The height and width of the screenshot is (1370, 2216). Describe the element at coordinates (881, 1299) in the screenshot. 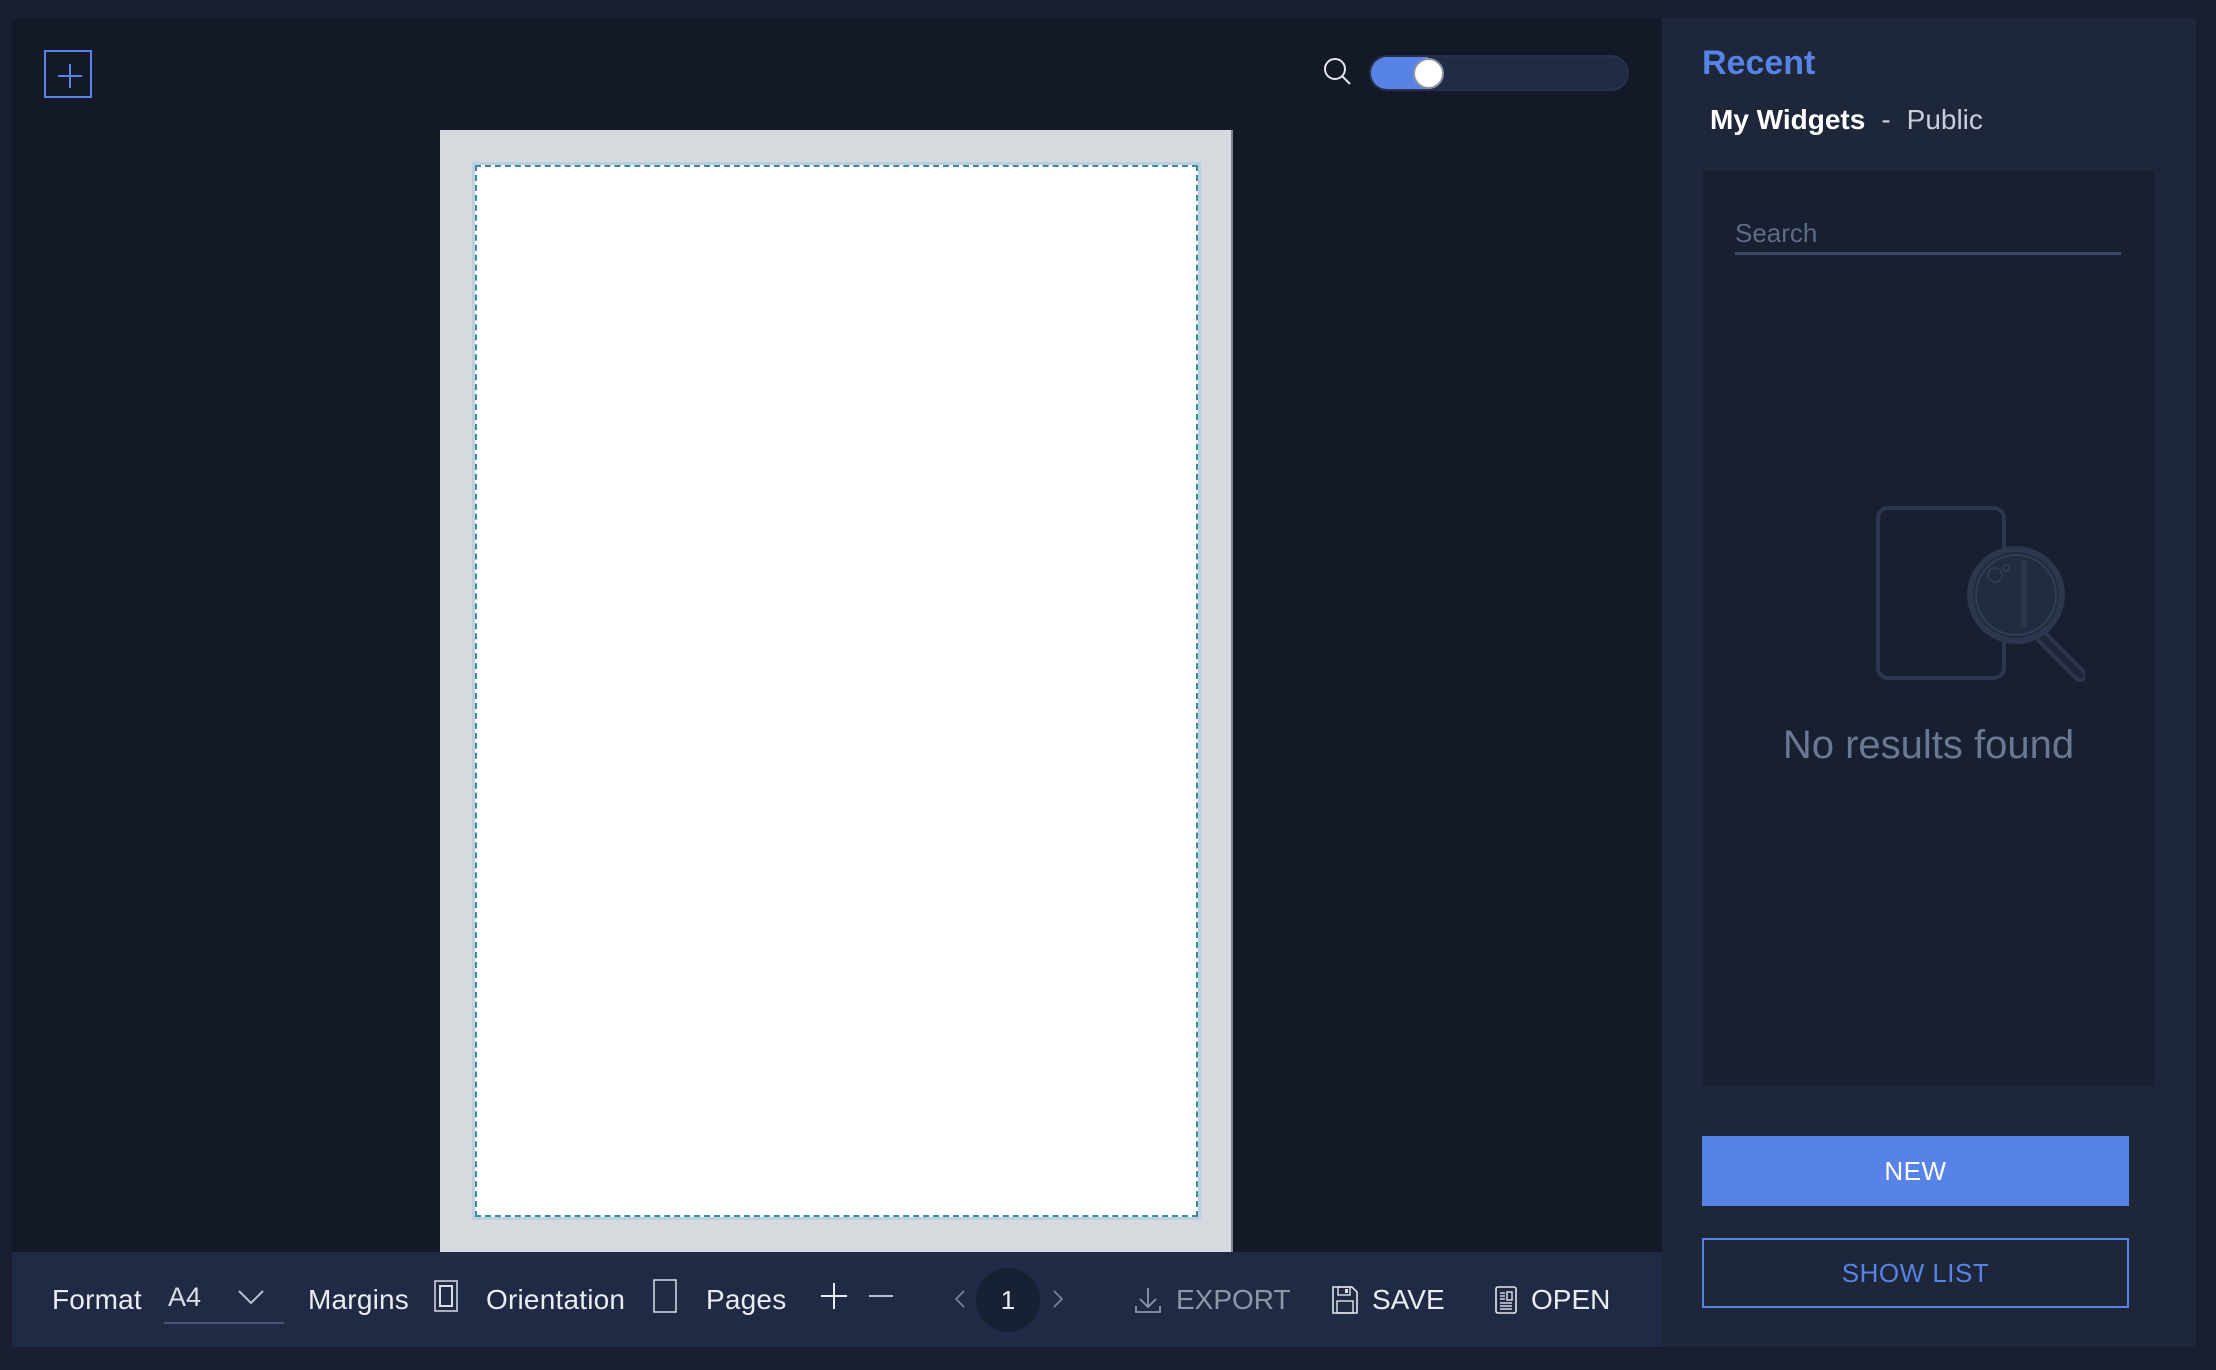

I see `remove-page-button` at that location.